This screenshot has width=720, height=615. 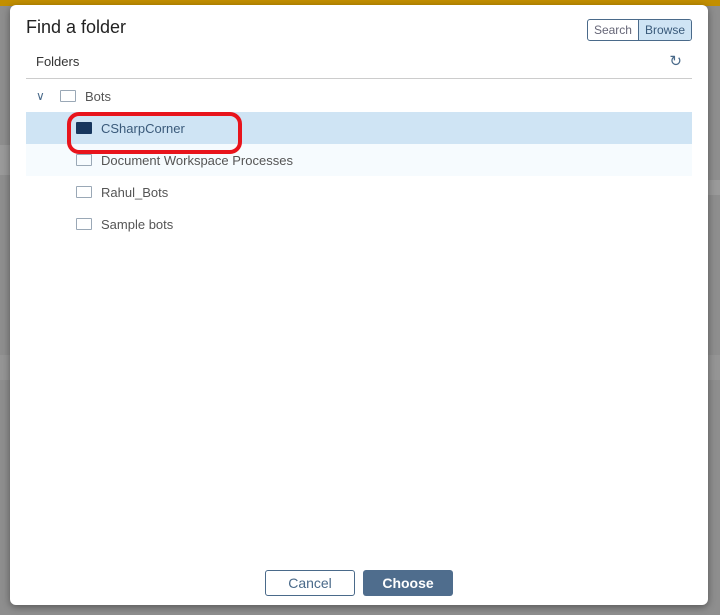 I want to click on choose-button: Choose, so click(x=408, y=583).